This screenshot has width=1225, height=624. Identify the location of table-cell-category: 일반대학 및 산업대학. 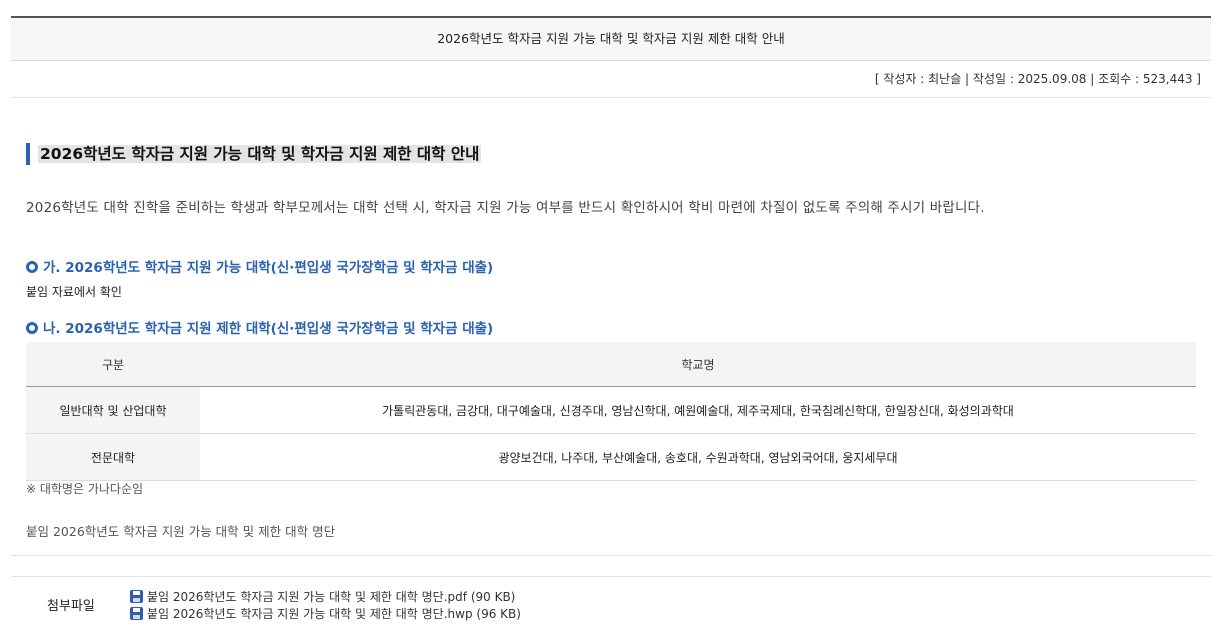
(113, 410).